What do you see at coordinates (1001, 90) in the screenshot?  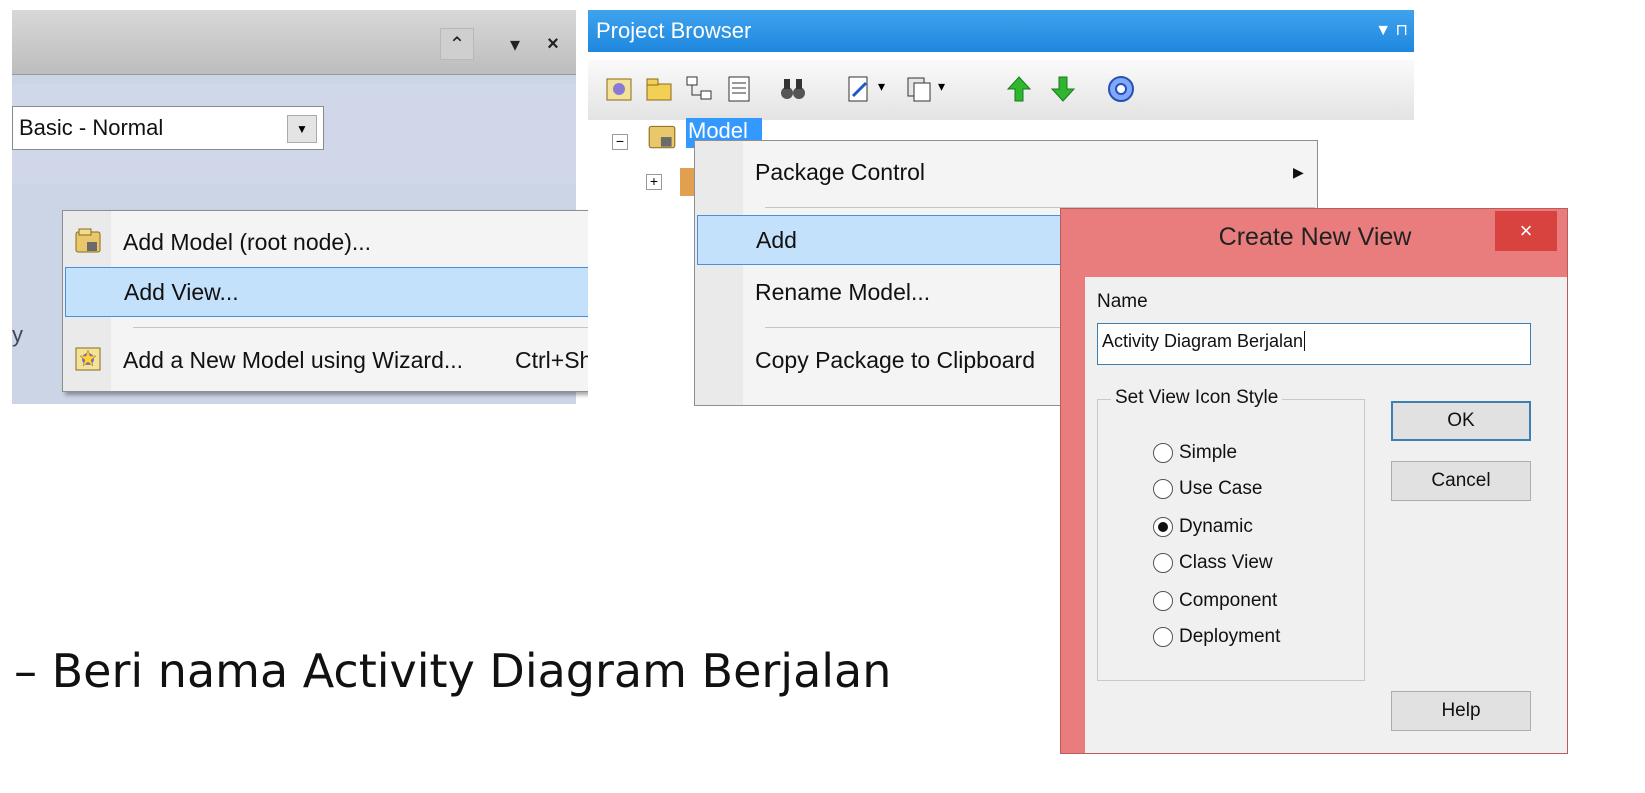 I see `project-browser-toolbar: ▾ ▾` at bounding box center [1001, 90].